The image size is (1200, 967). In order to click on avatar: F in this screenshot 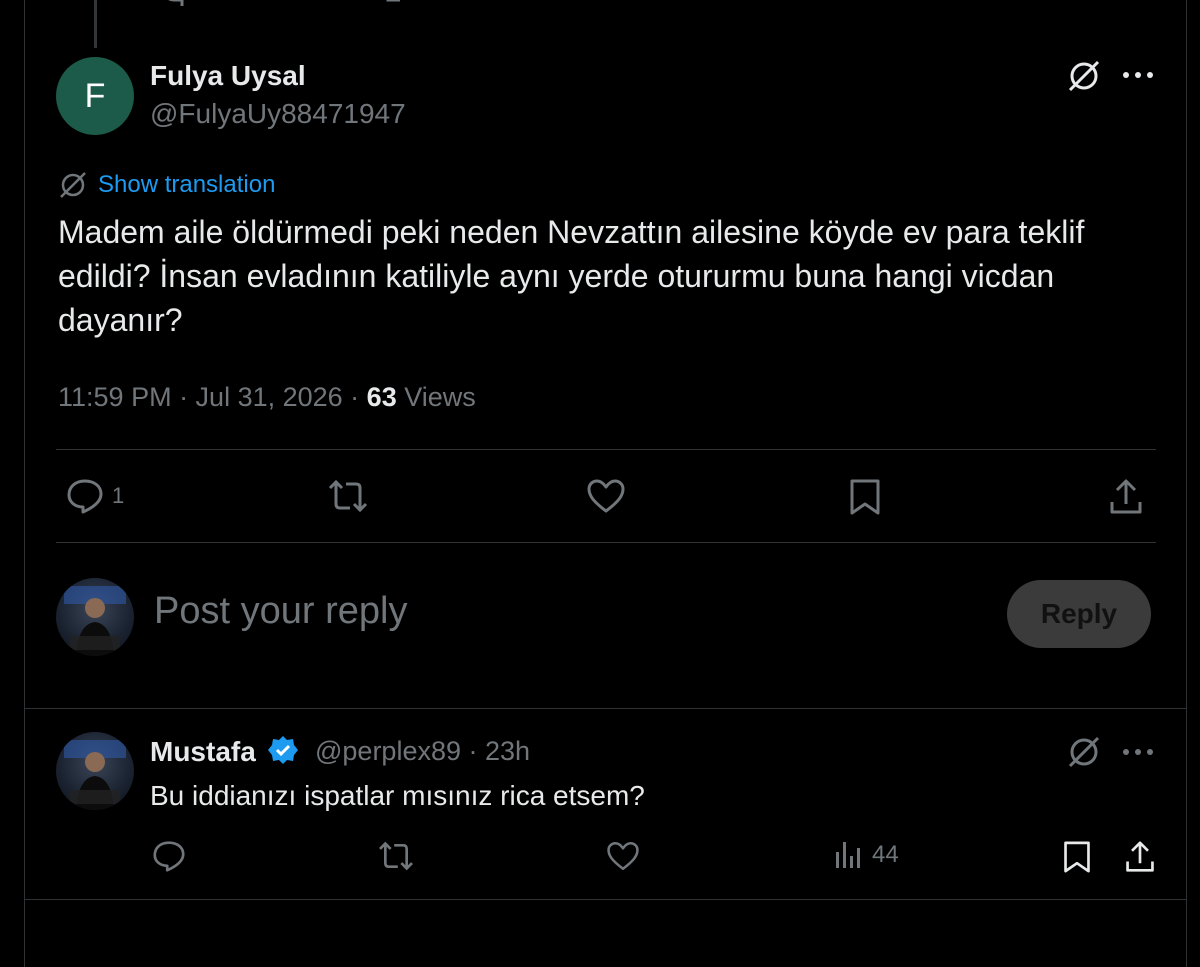, I will do `click(95, 96)`.